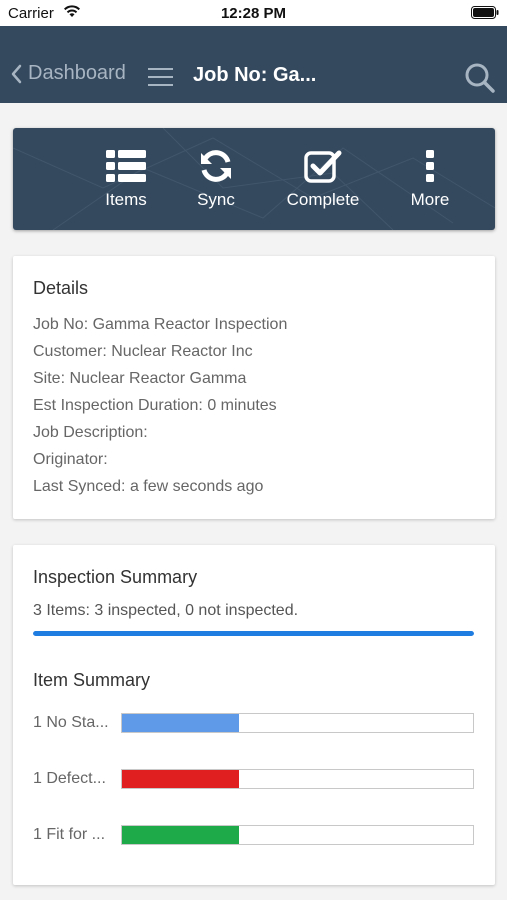 The image size is (507, 900). Describe the element at coordinates (16, 73) in the screenshot. I see `chevron-left-icon` at that location.